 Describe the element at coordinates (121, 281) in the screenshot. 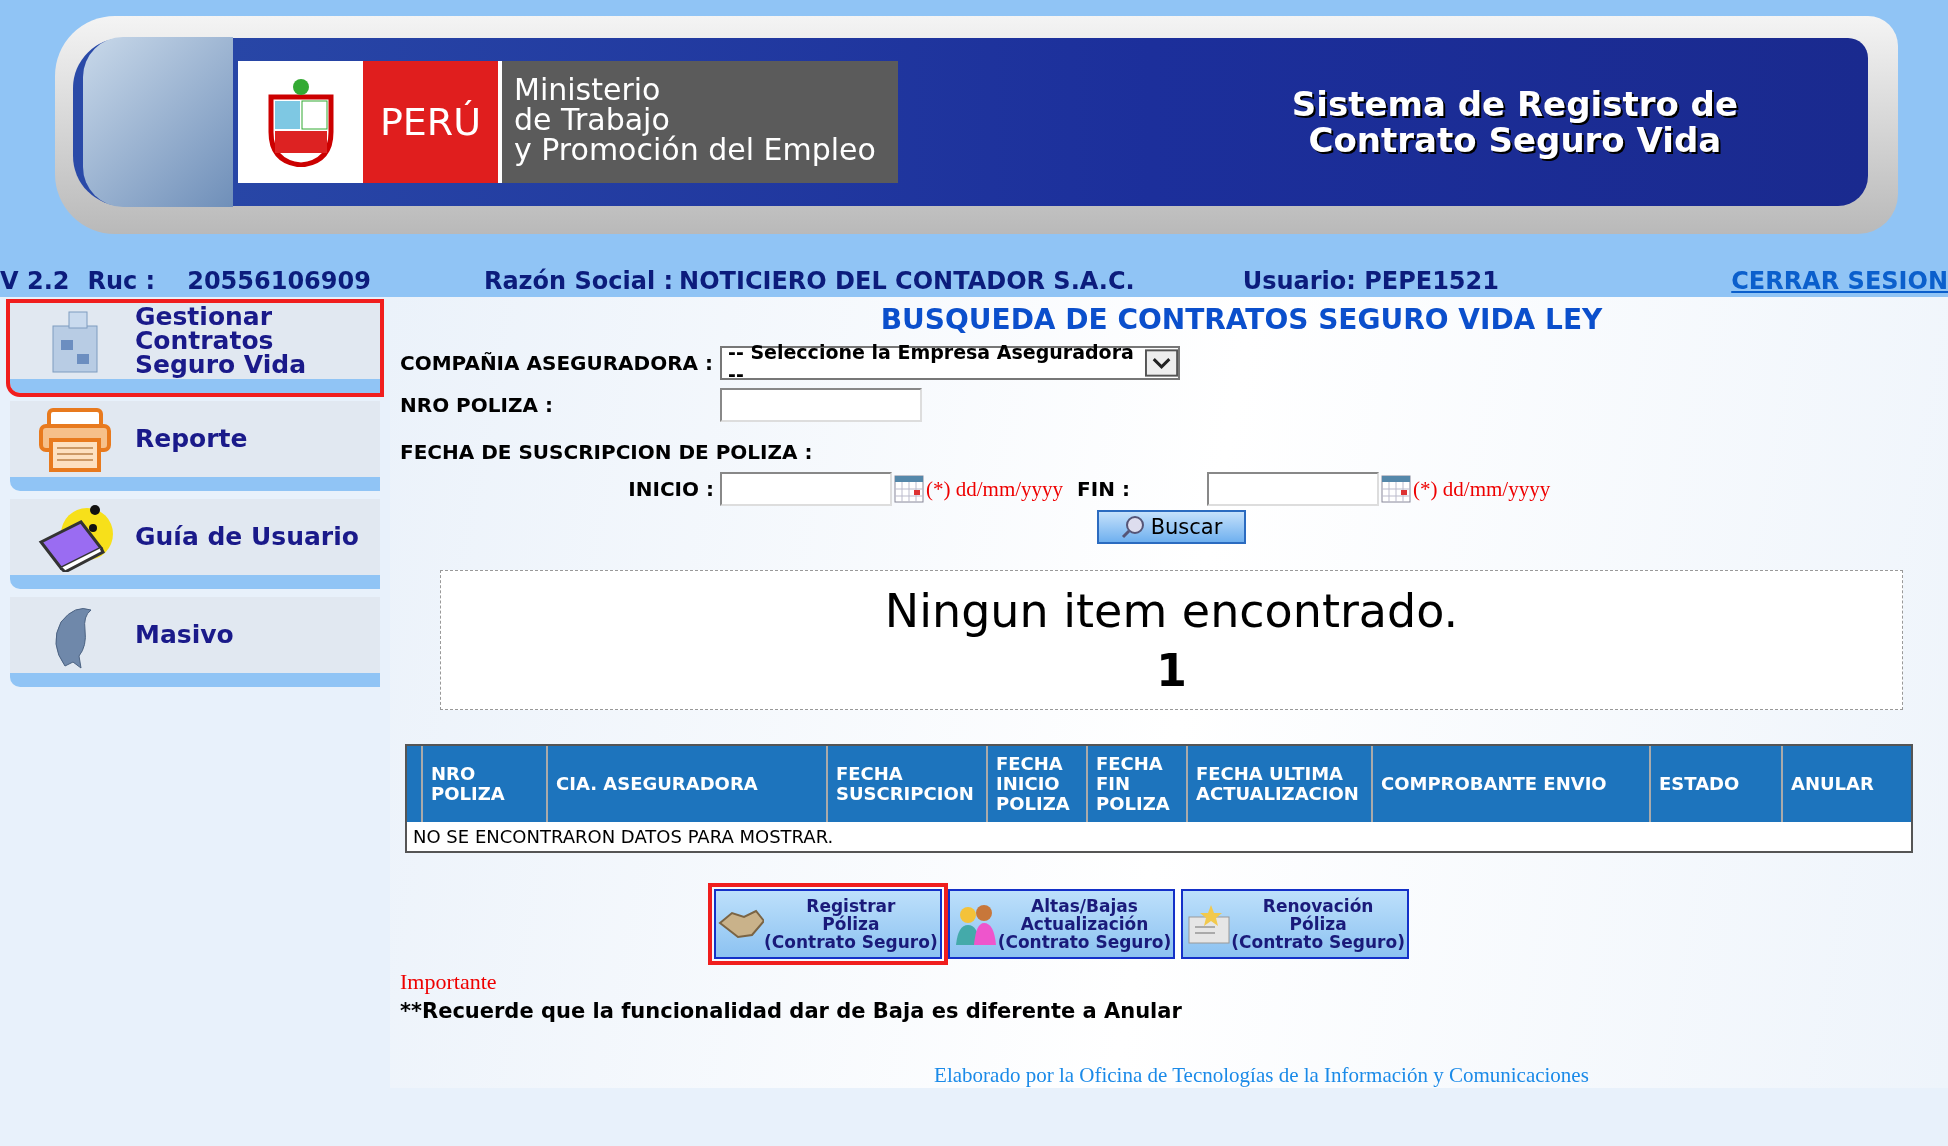

I see `ruc-label: Ruc :` at that location.